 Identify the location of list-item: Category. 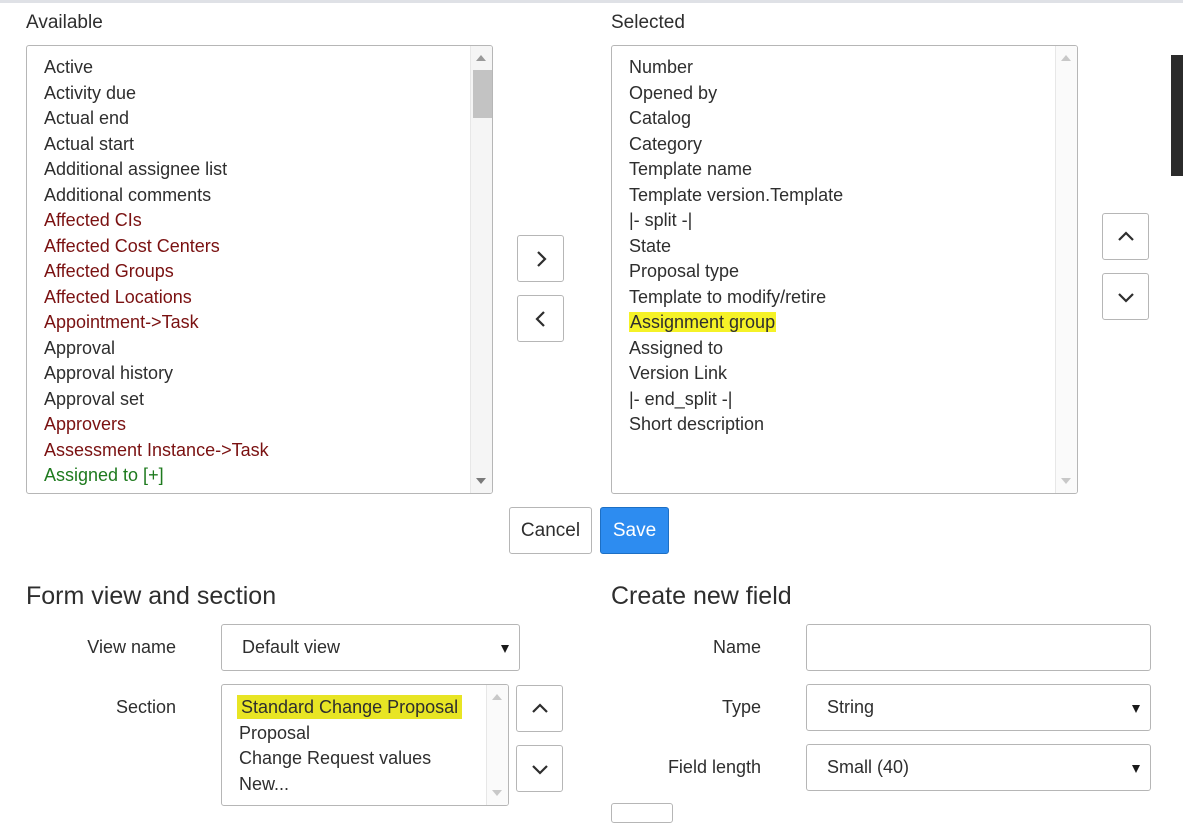
(736, 145).